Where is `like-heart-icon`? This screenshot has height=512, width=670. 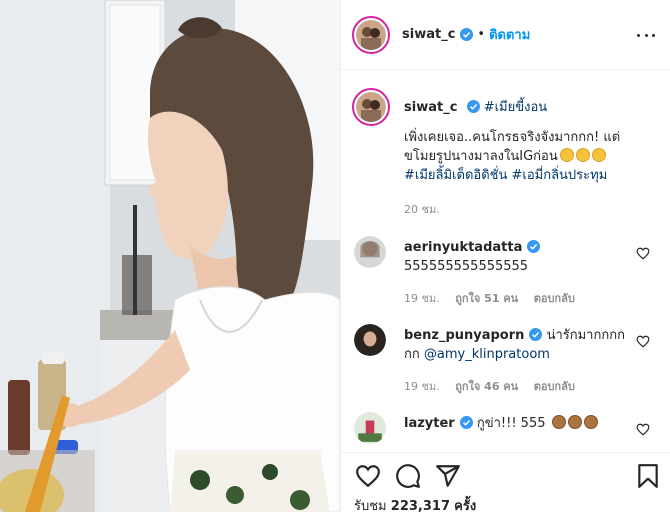
like-heart-icon is located at coordinates (368, 476).